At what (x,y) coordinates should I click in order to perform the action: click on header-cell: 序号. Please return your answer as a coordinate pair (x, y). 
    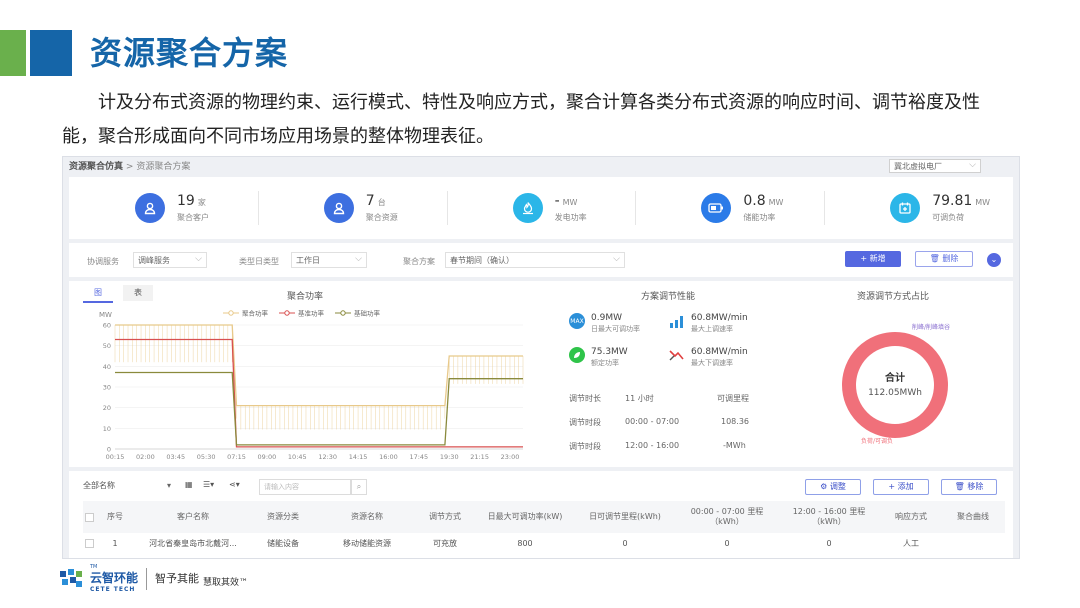
    Looking at the image, I should click on (115, 517).